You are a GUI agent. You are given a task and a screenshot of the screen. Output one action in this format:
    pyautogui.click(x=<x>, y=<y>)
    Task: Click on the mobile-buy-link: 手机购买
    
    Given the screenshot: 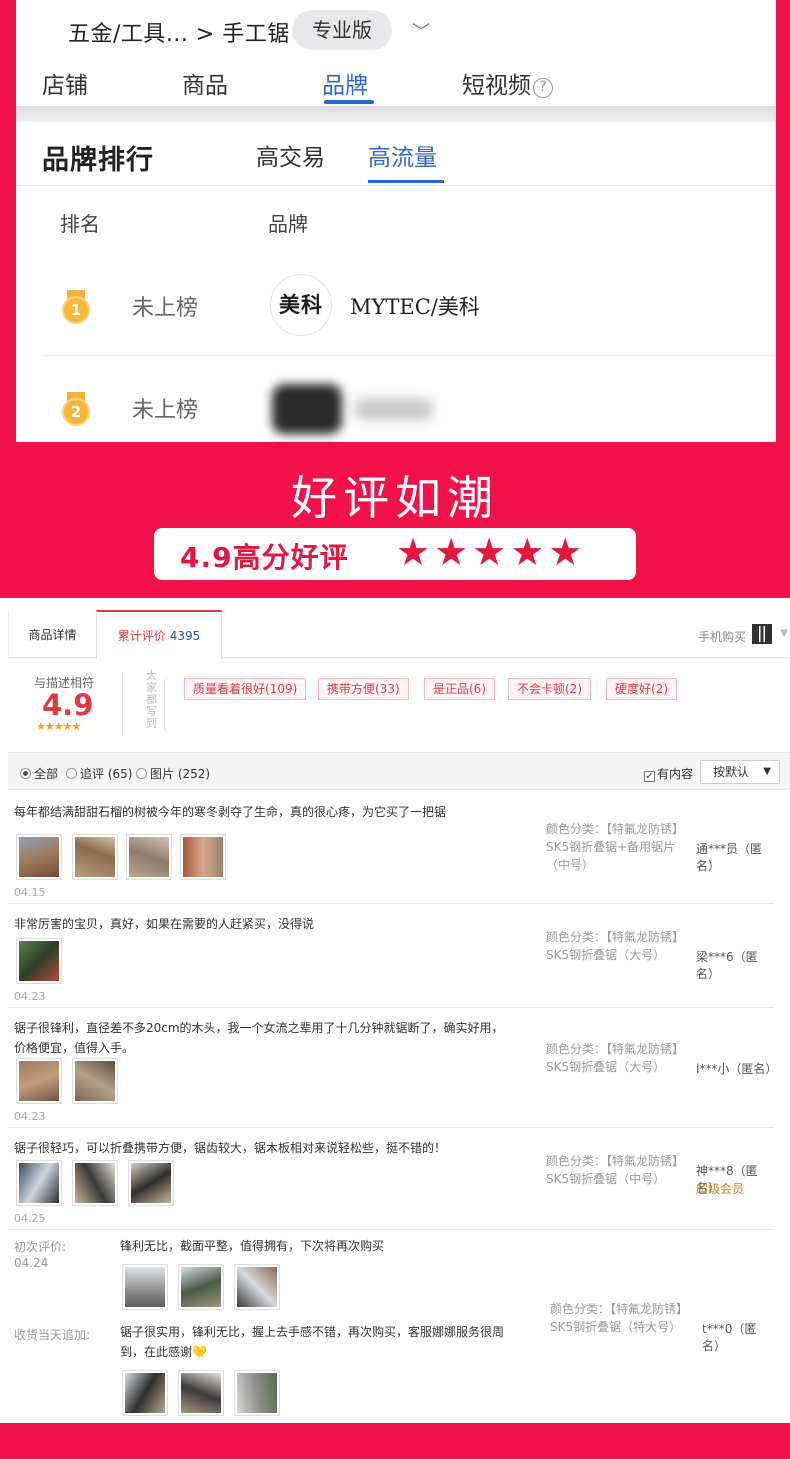 What is the action you would take?
    pyautogui.click(x=722, y=636)
    